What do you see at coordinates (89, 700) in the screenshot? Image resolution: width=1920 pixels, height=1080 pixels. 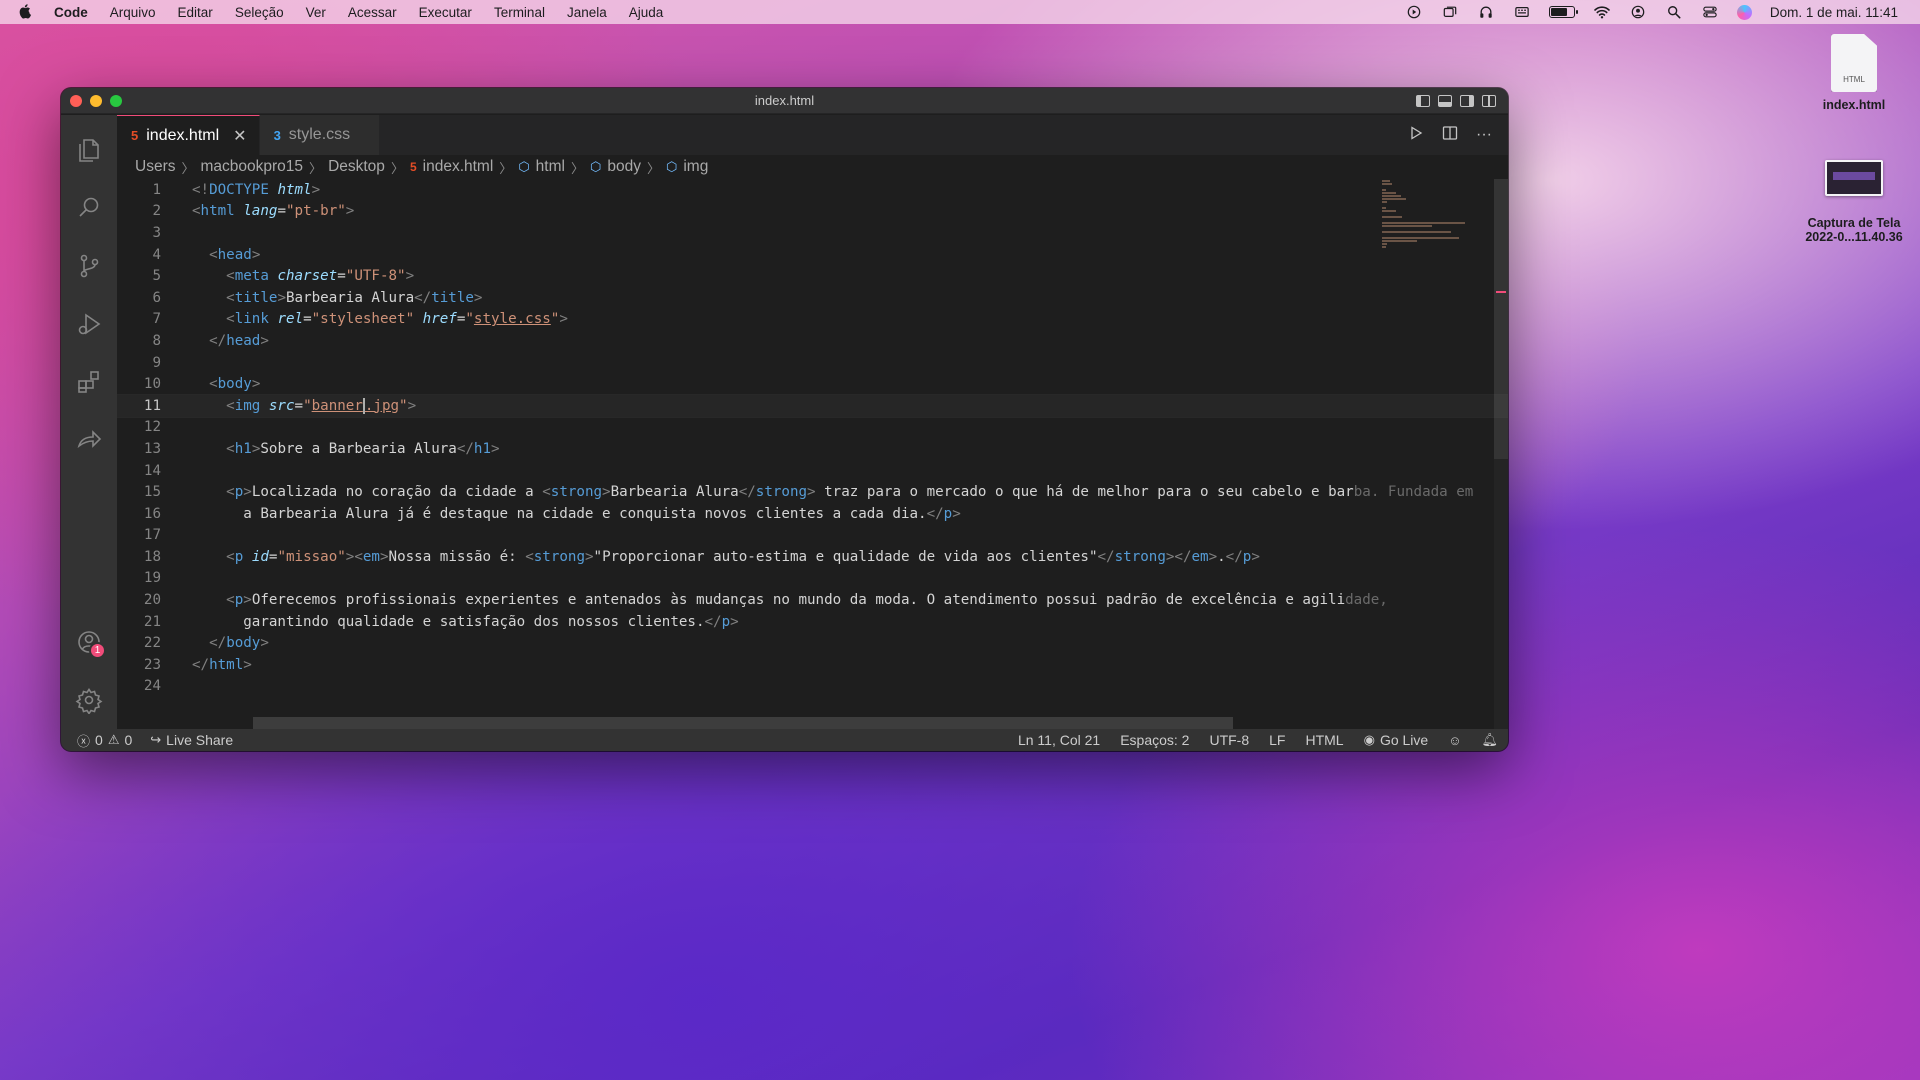 I see `settings-gear-icon` at bounding box center [89, 700].